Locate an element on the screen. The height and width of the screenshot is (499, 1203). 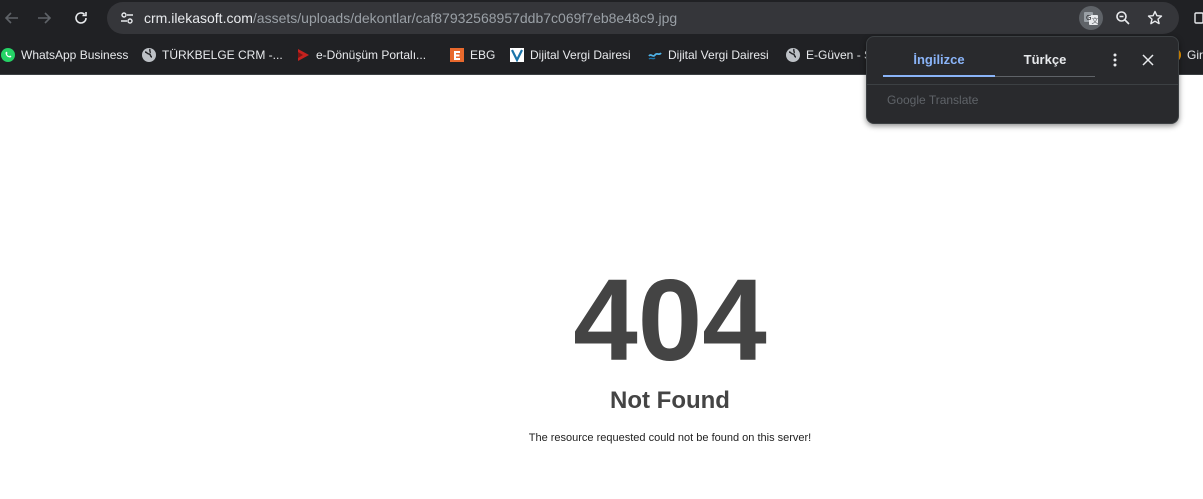
error-code: 404 is located at coordinates (670, 320).